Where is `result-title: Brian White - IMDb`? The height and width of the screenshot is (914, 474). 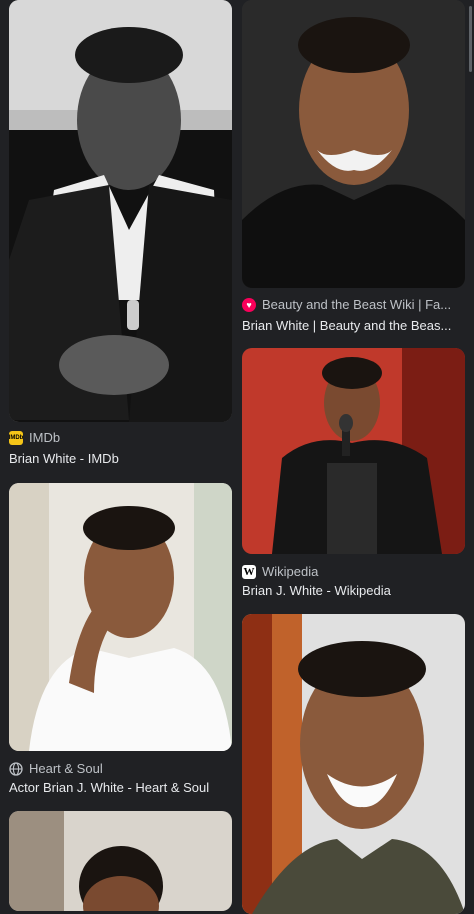
result-title: Brian White - IMDb is located at coordinates (120, 458).